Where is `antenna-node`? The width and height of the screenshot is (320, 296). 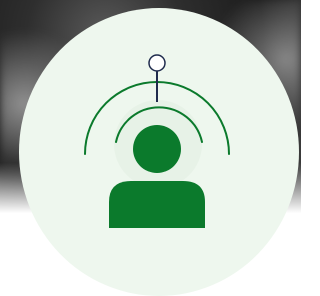
antenna-node is located at coordinates (157, 63).